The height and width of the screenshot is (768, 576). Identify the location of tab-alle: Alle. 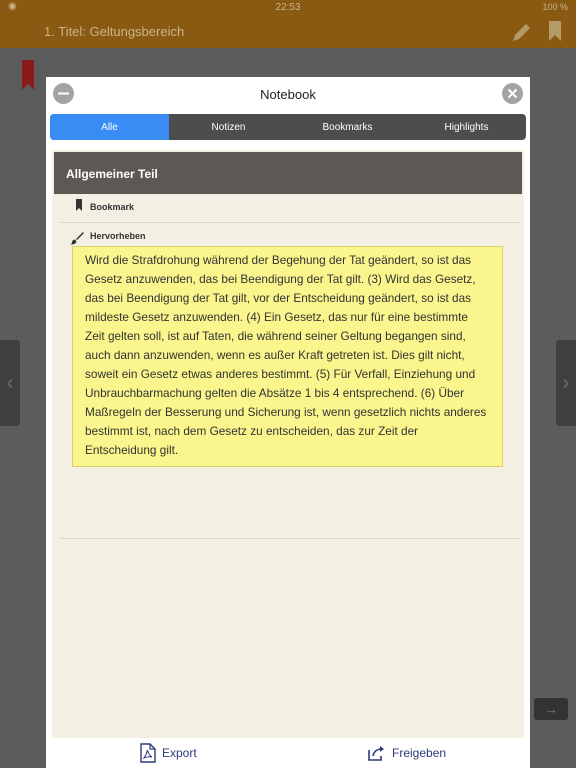
(109, 127).